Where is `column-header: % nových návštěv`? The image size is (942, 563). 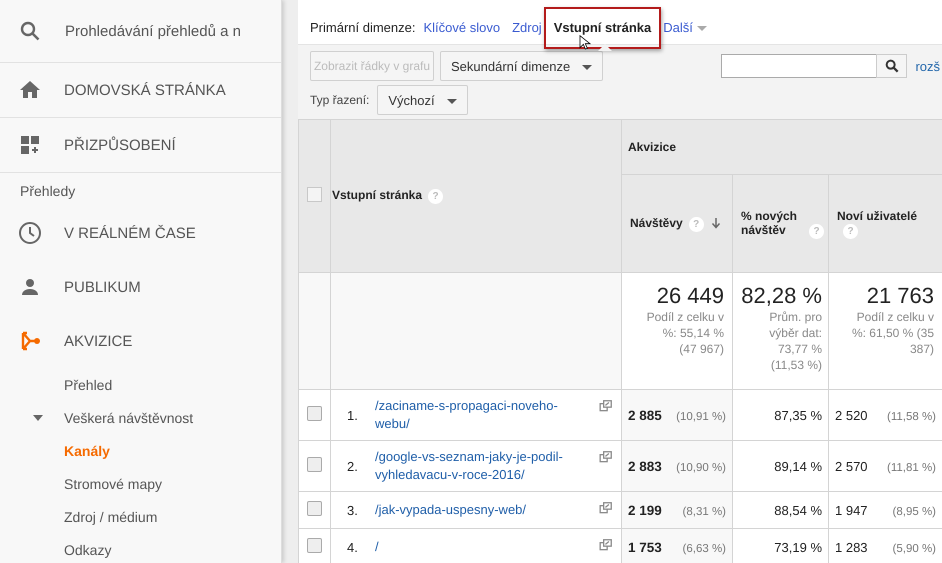
column-header: % nových návštěv is located at coordinates (772, 222).